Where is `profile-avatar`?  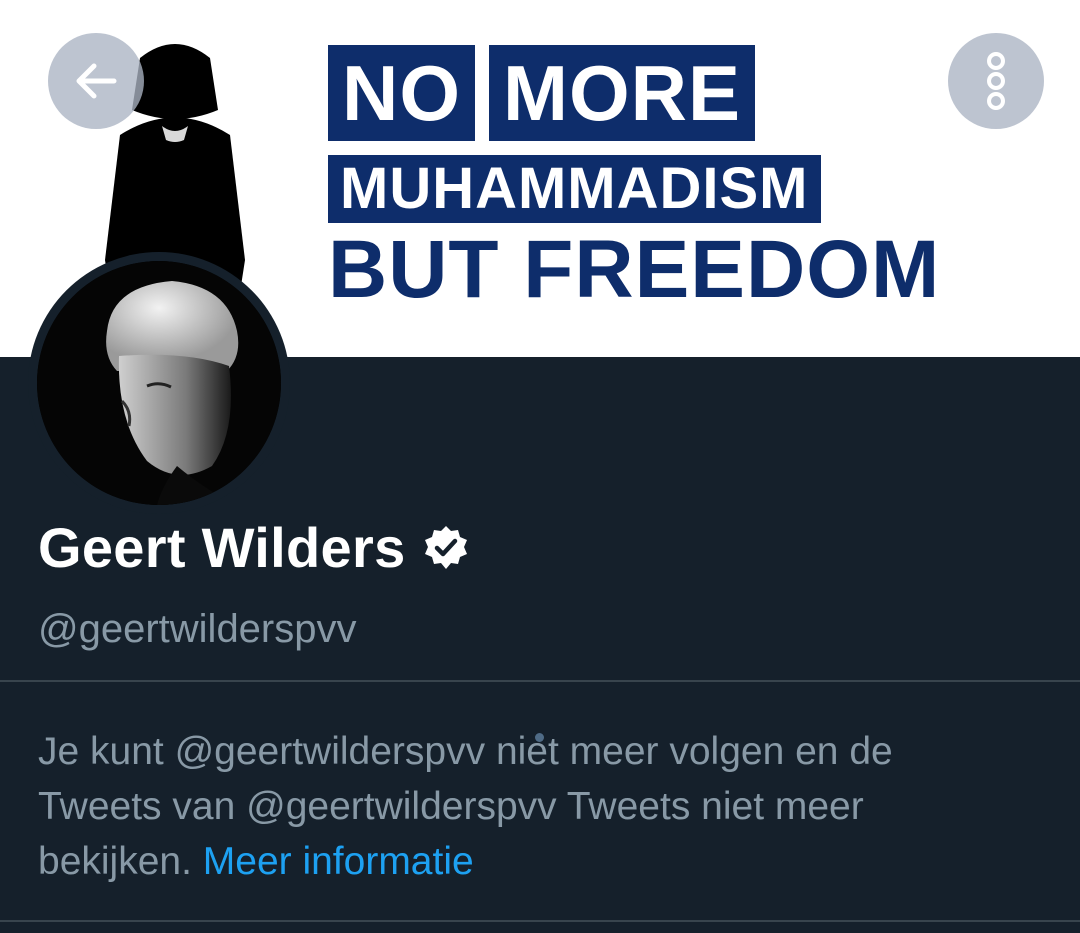
profile-avatar is located at coordinates (159, 383).